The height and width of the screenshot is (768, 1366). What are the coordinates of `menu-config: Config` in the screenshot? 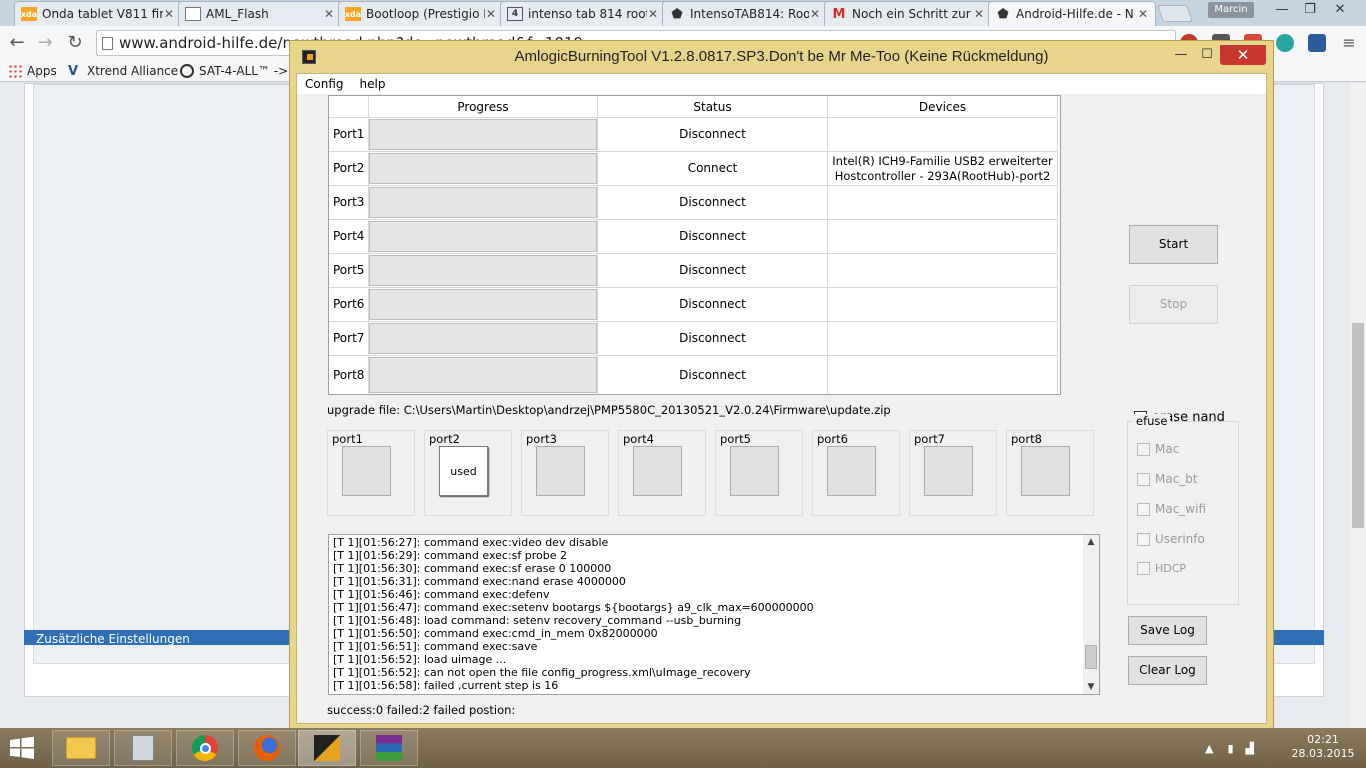 It's located at (324, 84).